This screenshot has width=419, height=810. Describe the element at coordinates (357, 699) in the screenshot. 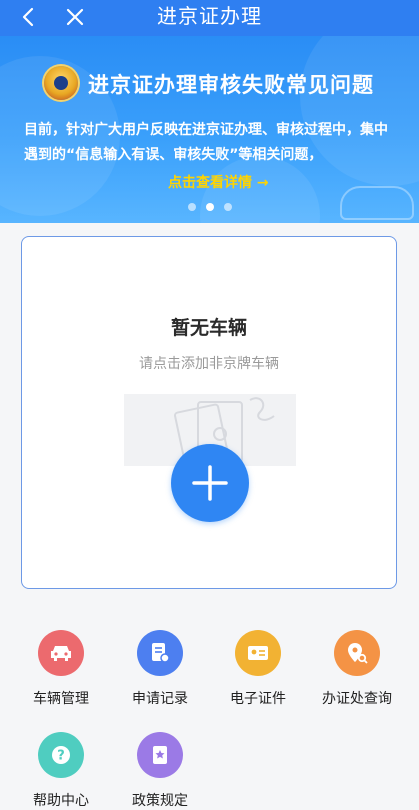

I see `service-label: 办证处查询` at that location.